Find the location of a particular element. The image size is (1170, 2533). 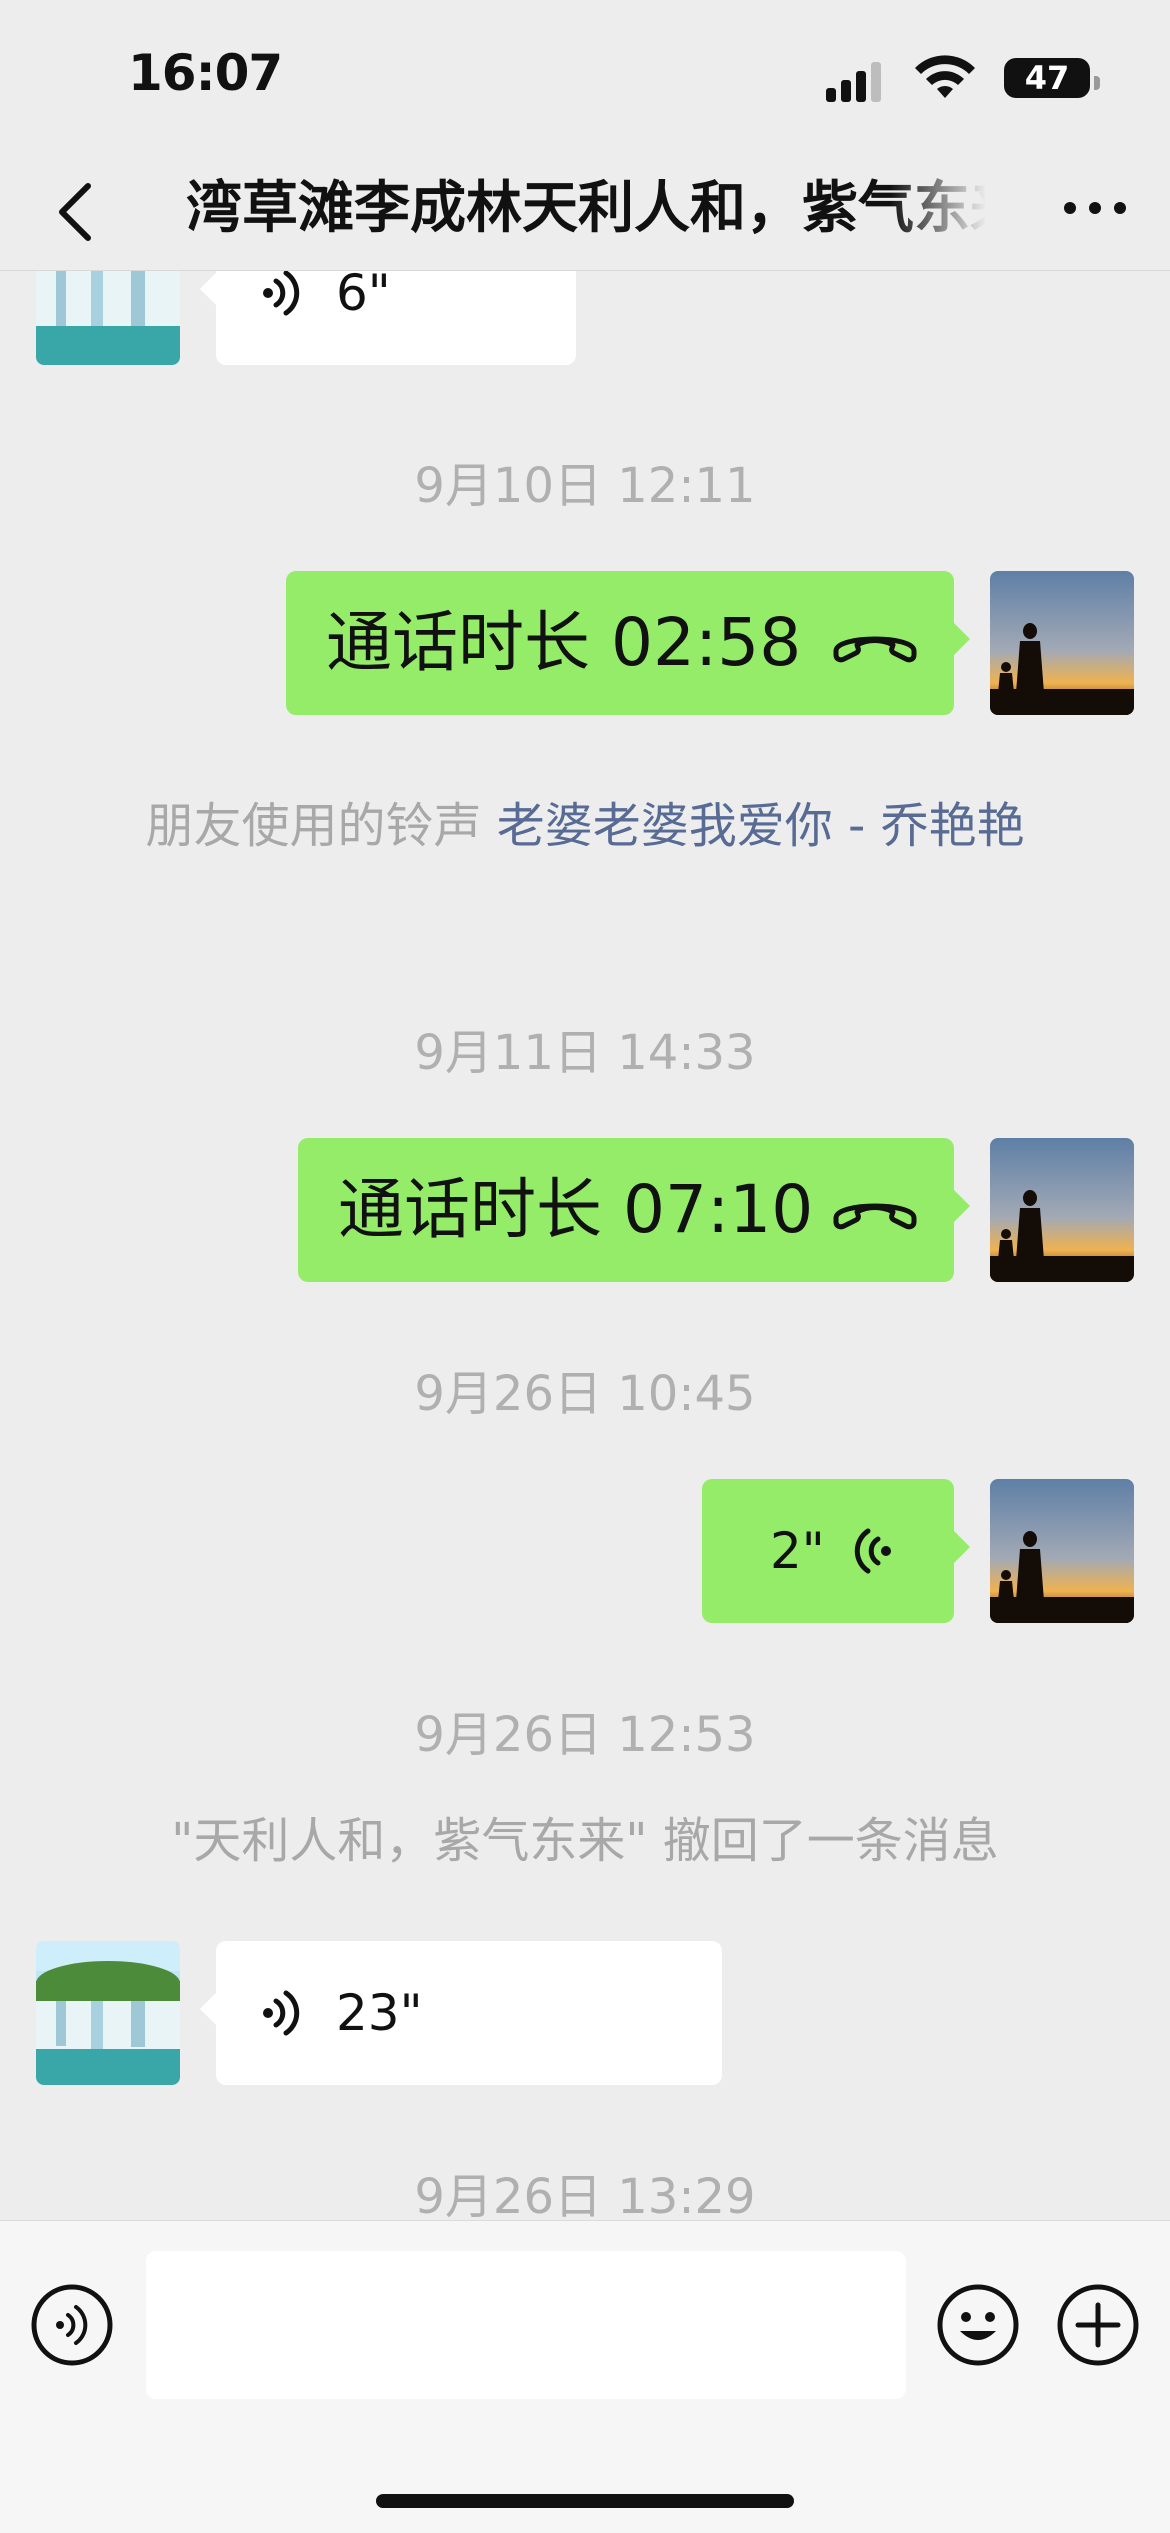

status-time: 16:07 is located at coordinates (205, 73).